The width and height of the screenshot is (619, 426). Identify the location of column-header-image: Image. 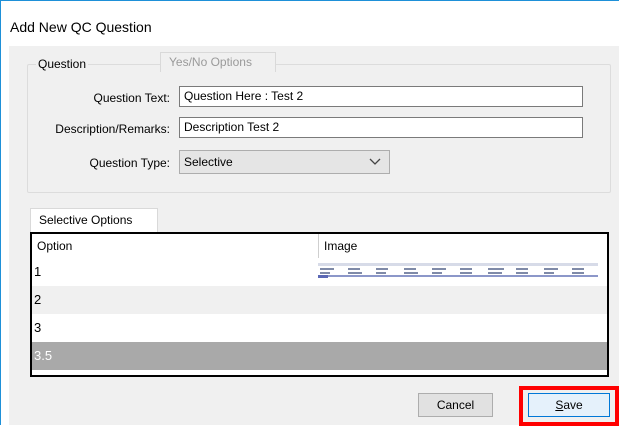
(462, 246).